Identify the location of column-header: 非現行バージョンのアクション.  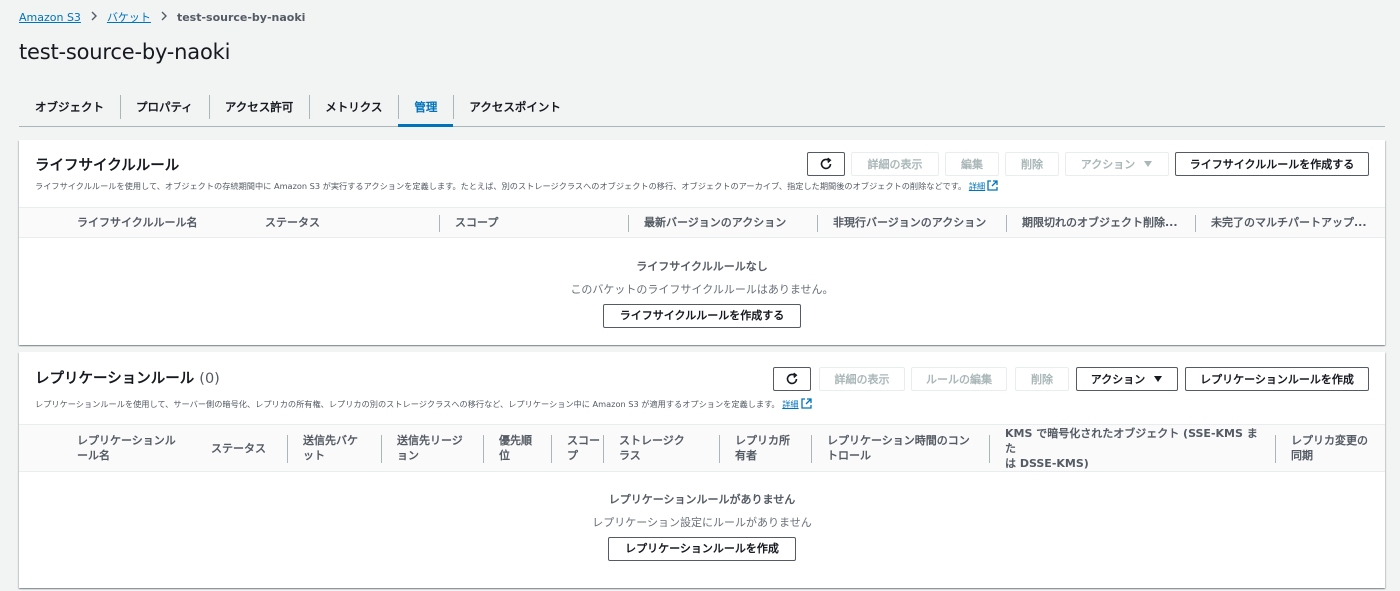
(909, 222).